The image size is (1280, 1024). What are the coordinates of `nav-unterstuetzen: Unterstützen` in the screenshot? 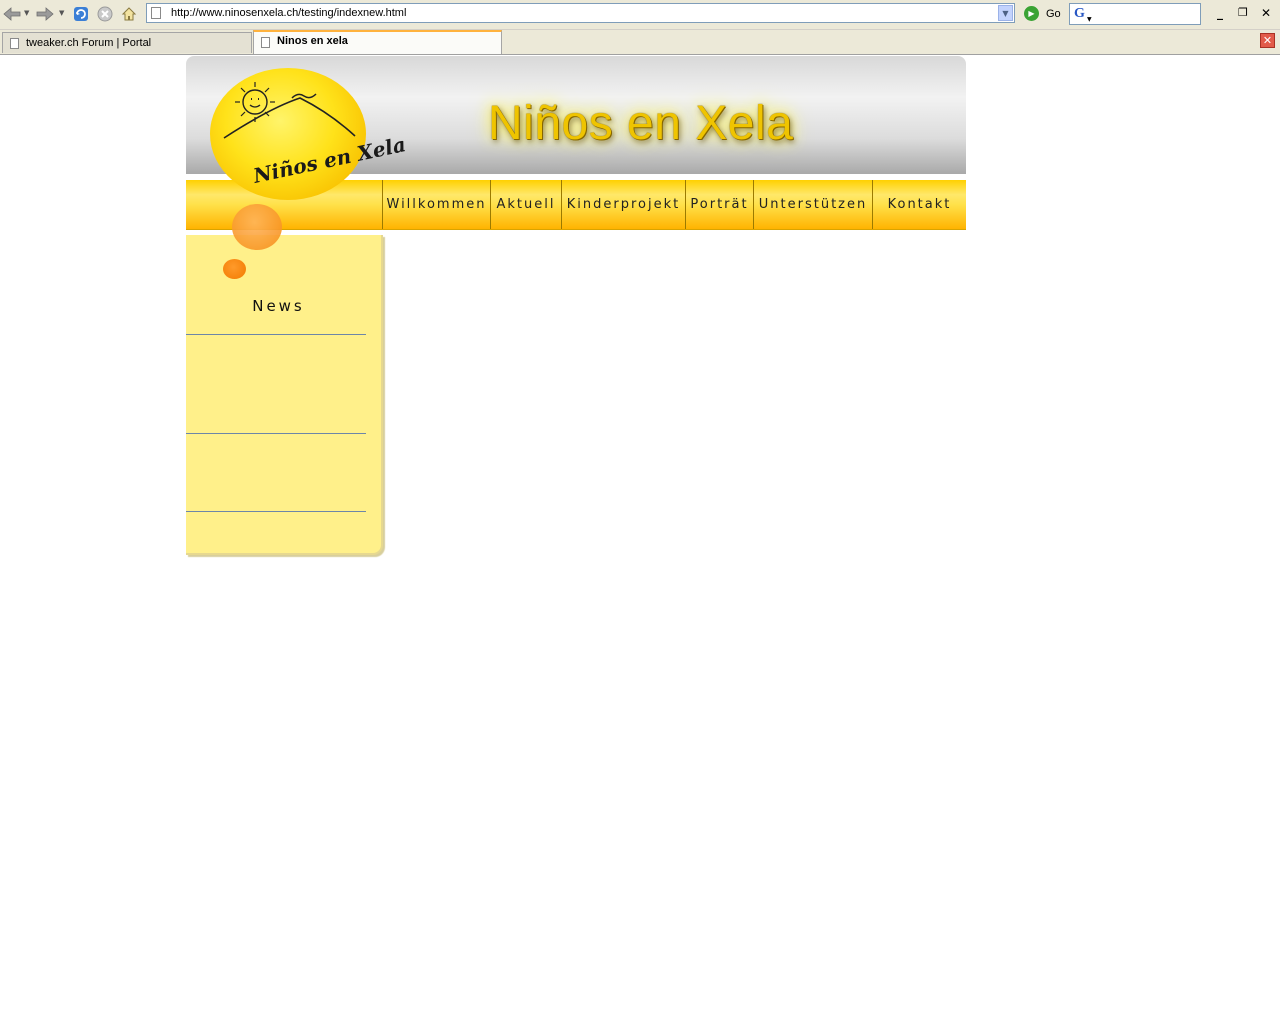 It's located at (812, 204).